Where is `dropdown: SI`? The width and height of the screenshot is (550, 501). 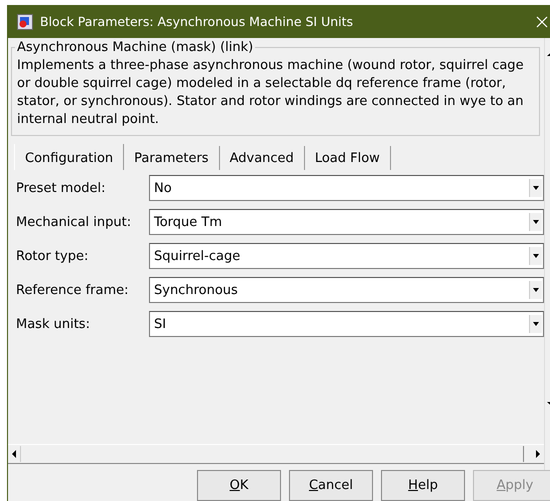
dropdown: SI is located at coordinates (346, 324).